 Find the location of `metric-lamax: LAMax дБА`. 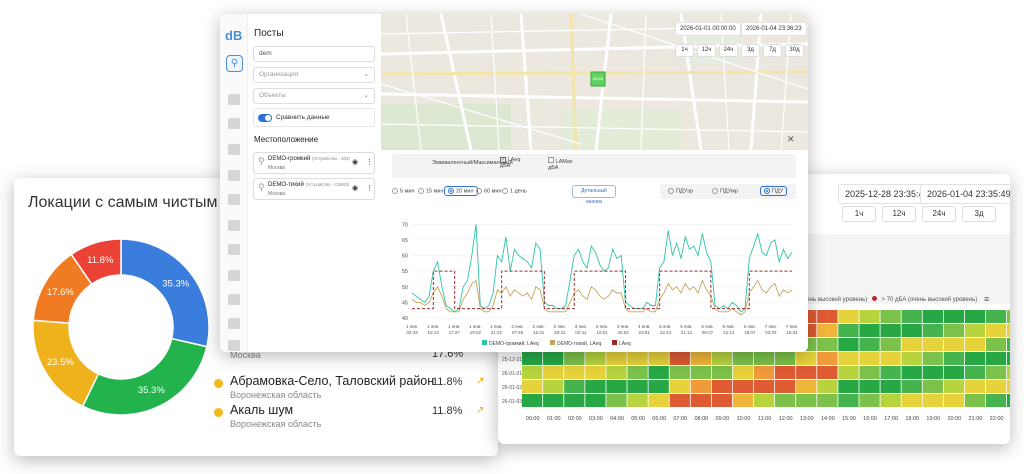

metric-lamax: LAMax дБА is located at coordinates (560, 164).